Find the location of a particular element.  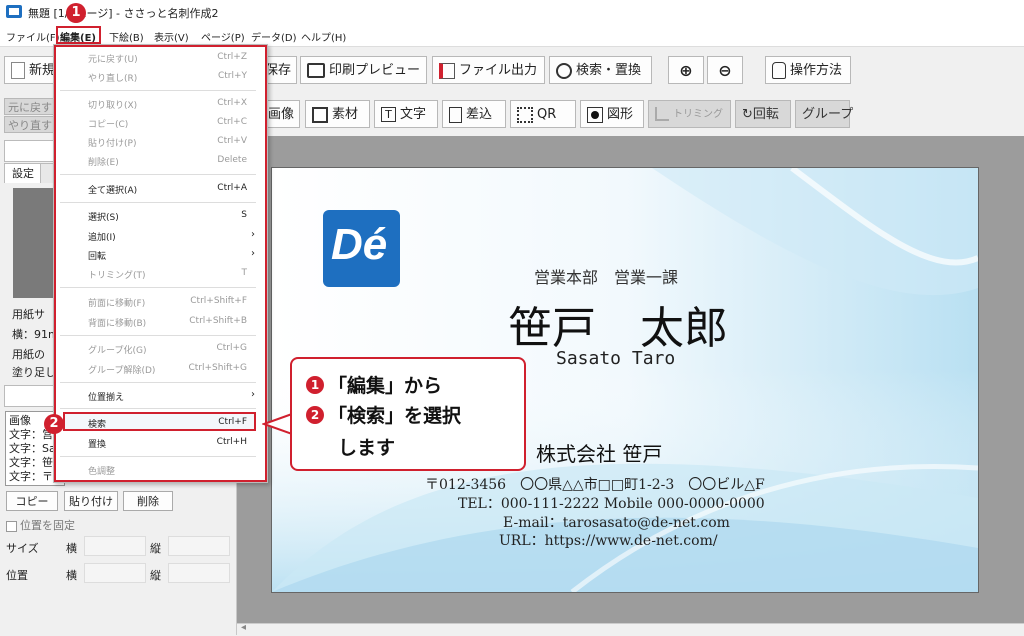

new-button: 新規 is located at coordinates (29, 70).